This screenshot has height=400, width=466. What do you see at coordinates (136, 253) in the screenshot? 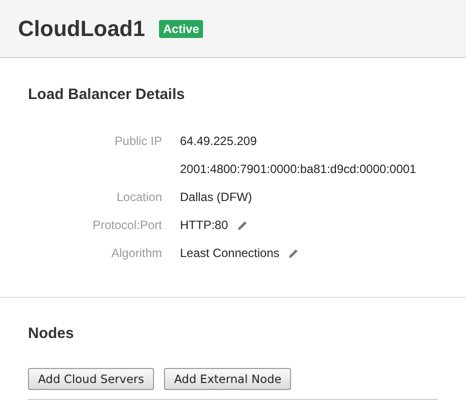
I see `field-label: Algorithm` at bounding box center [136, 253].